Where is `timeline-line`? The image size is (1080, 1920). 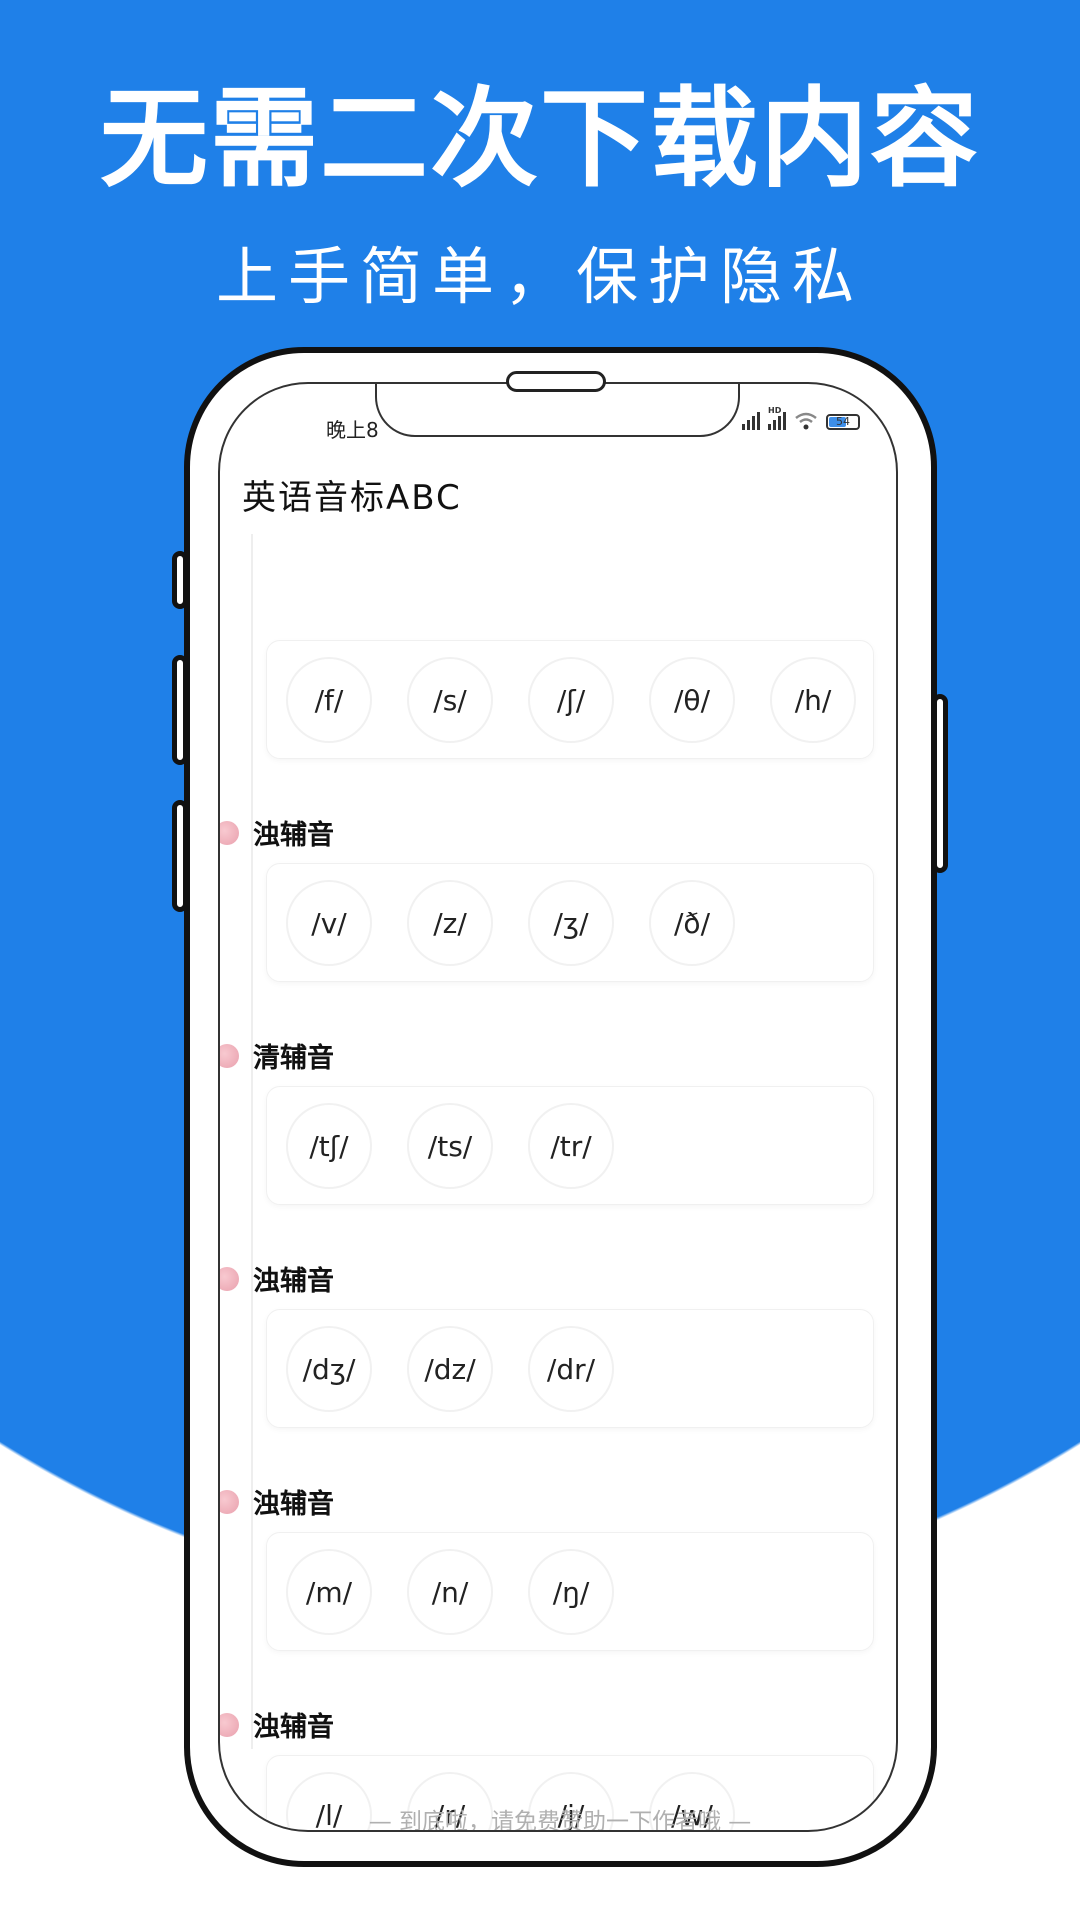
timeline-line is located at coordinates (252, 1141).